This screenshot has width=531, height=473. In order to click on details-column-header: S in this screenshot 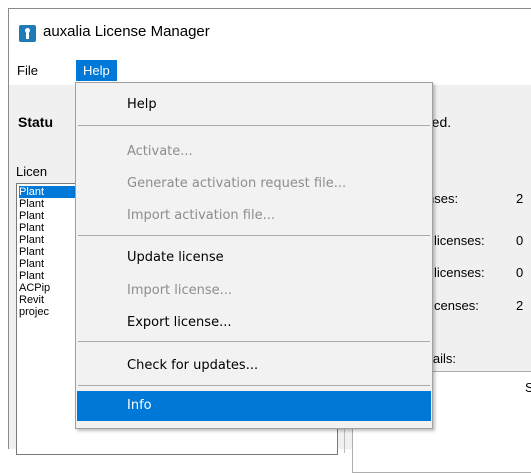, I will do `click(528, 387)`.